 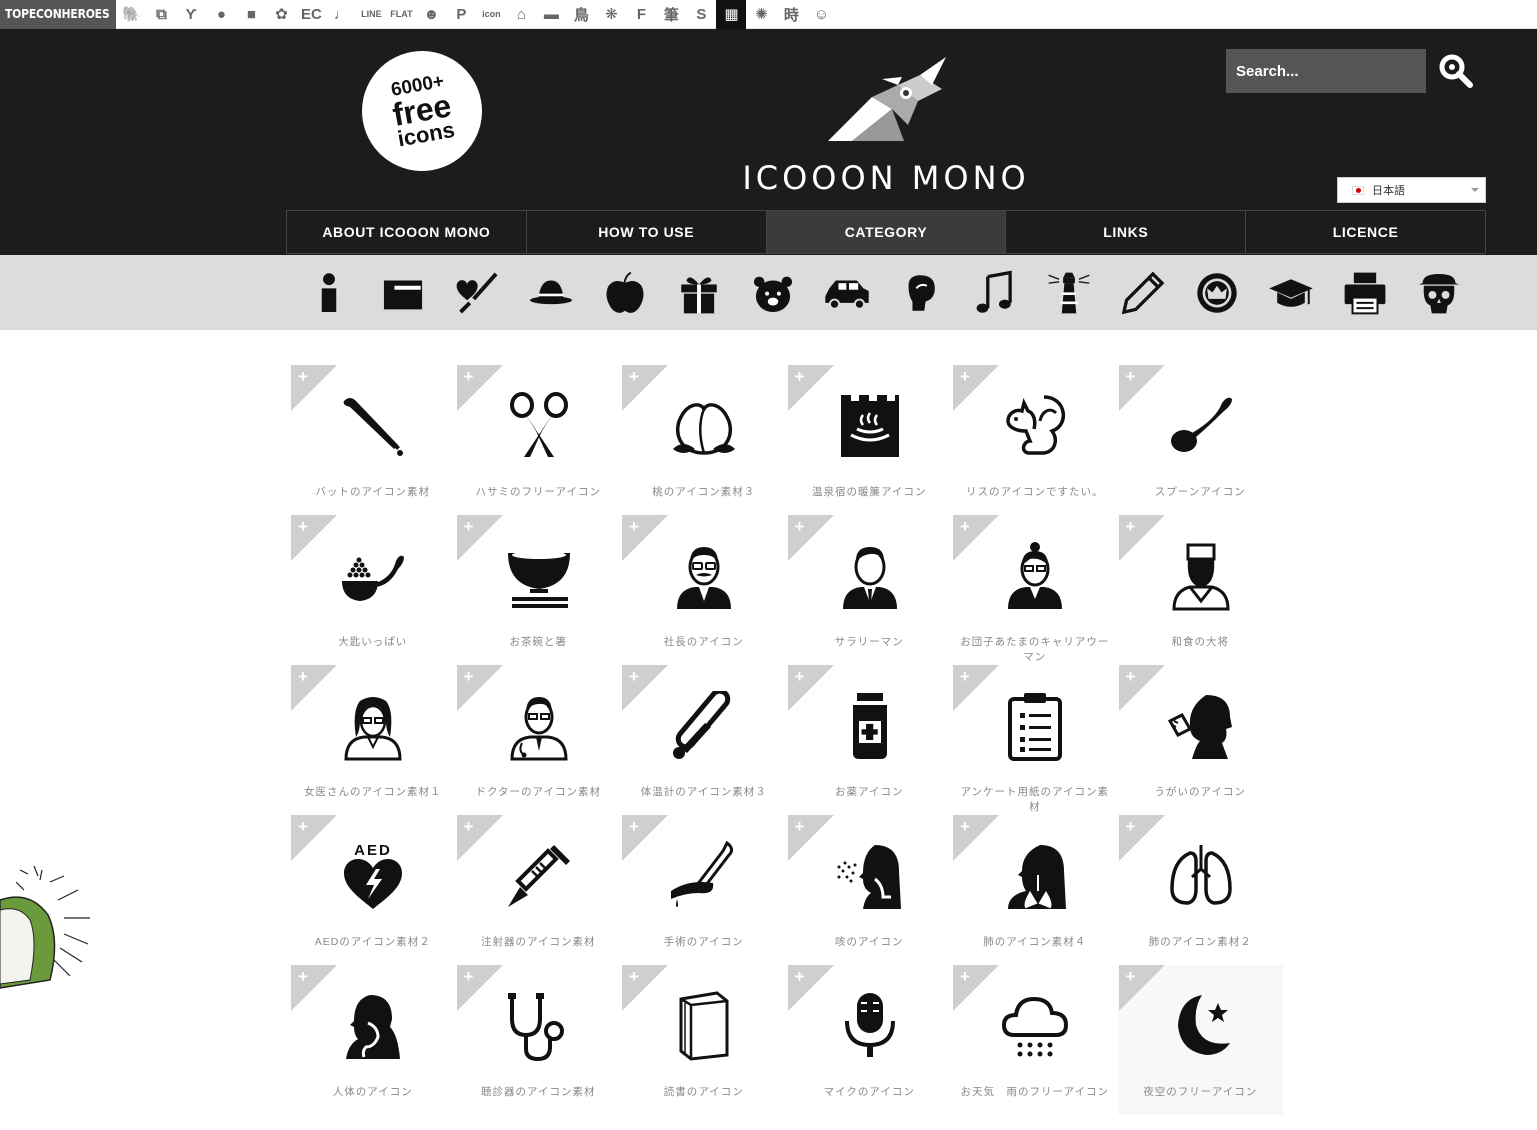 I want to click on squirrel-icon, so click(x=1035, y=426).